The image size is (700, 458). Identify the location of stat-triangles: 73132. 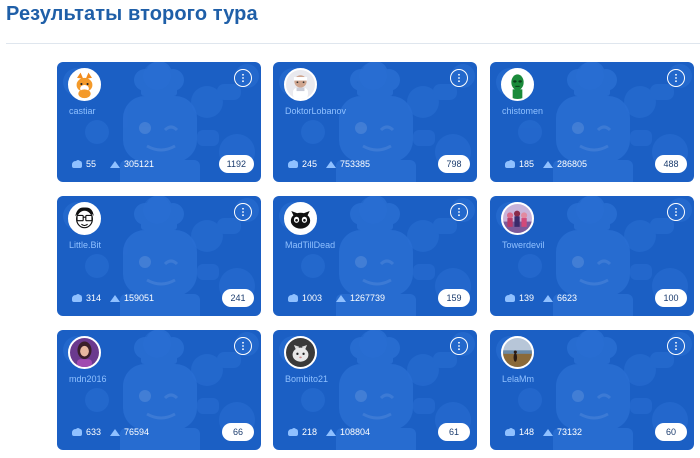
(562, 432).